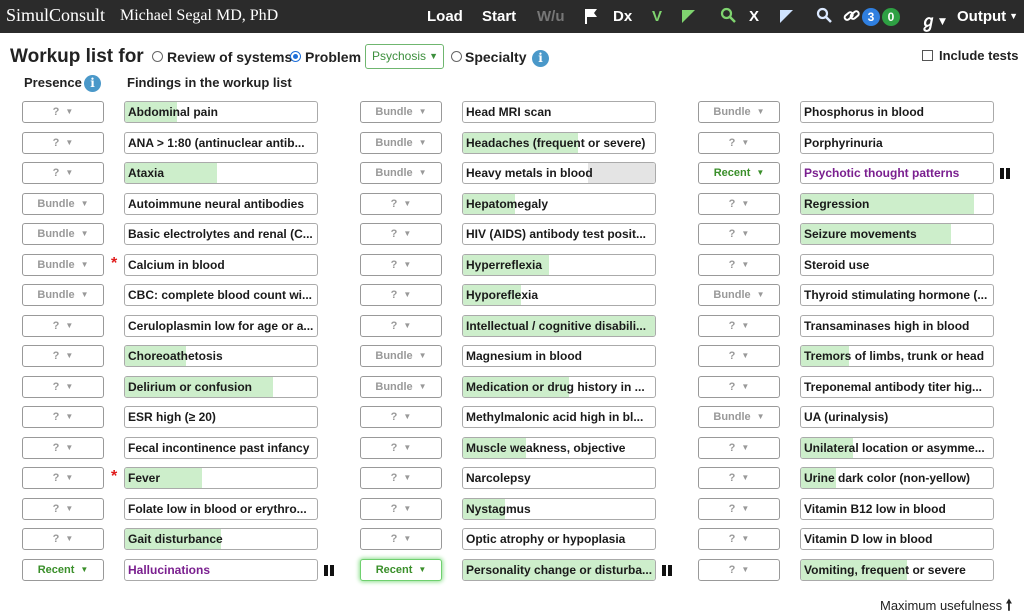 The width and height of the screenshot is (1024, 612). Describe the element at coordinates (881, 17) in the screenshot. I see `counts: 30` at that location.